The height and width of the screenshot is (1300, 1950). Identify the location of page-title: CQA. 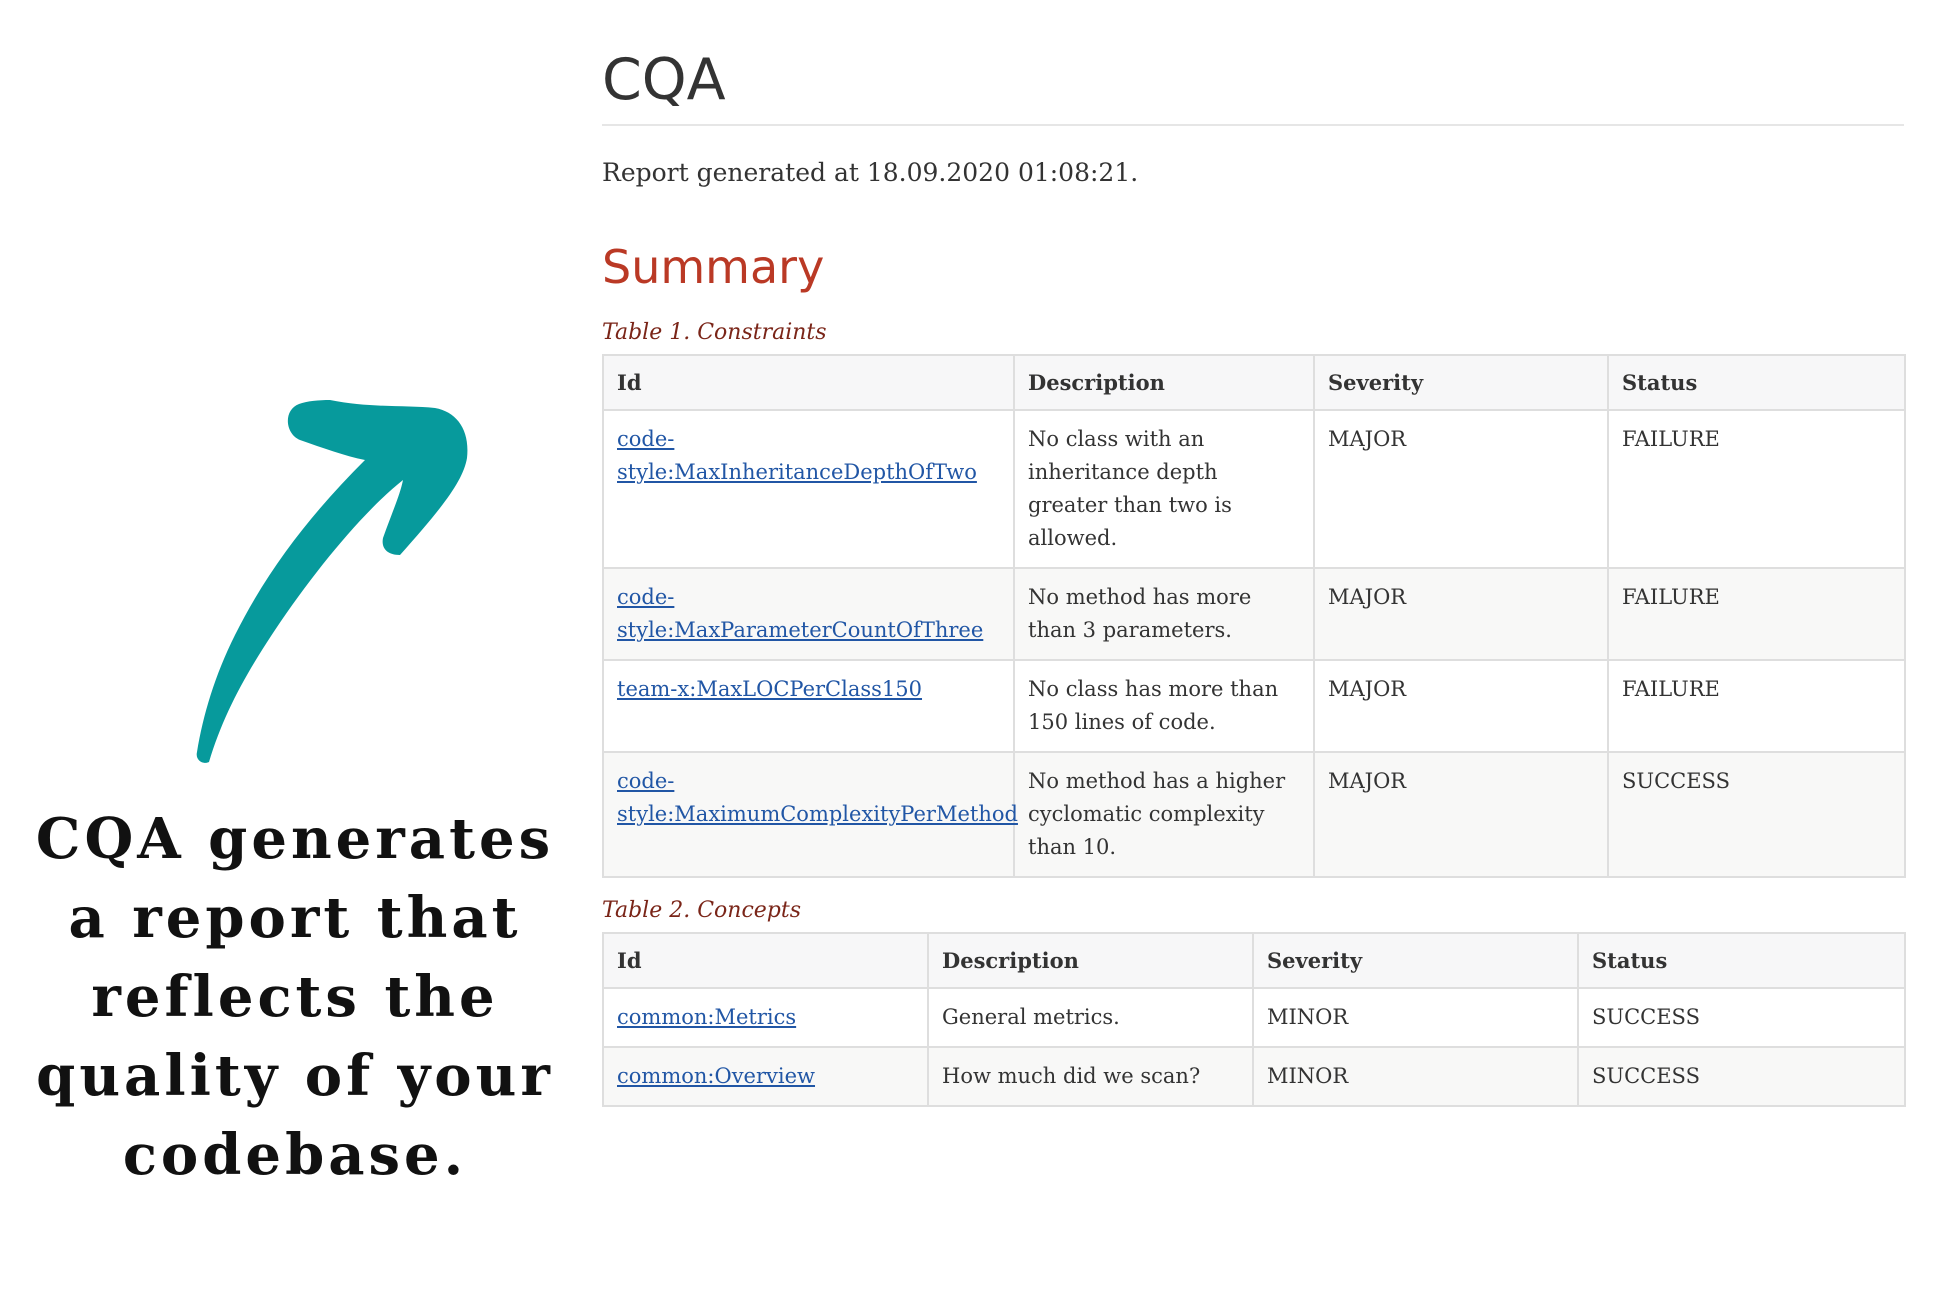
(1253, 63).